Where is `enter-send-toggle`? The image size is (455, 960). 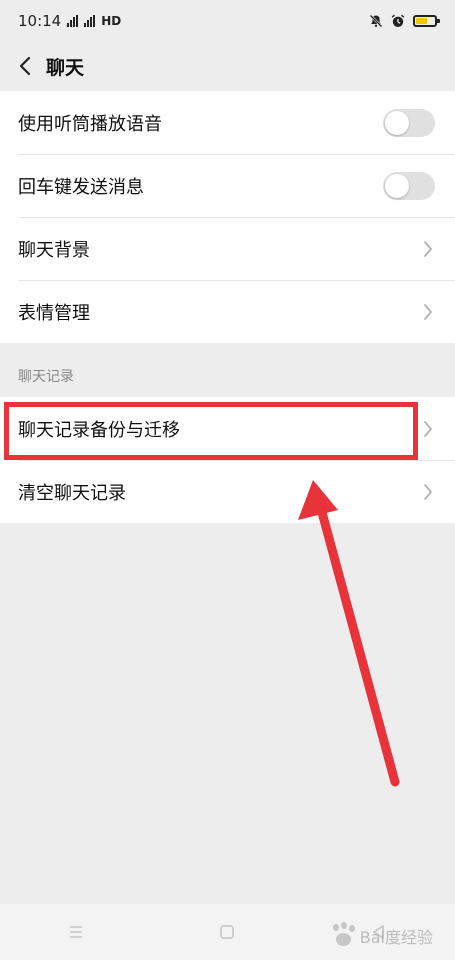 enter-send-toggle is located at coordinates (409, 185).